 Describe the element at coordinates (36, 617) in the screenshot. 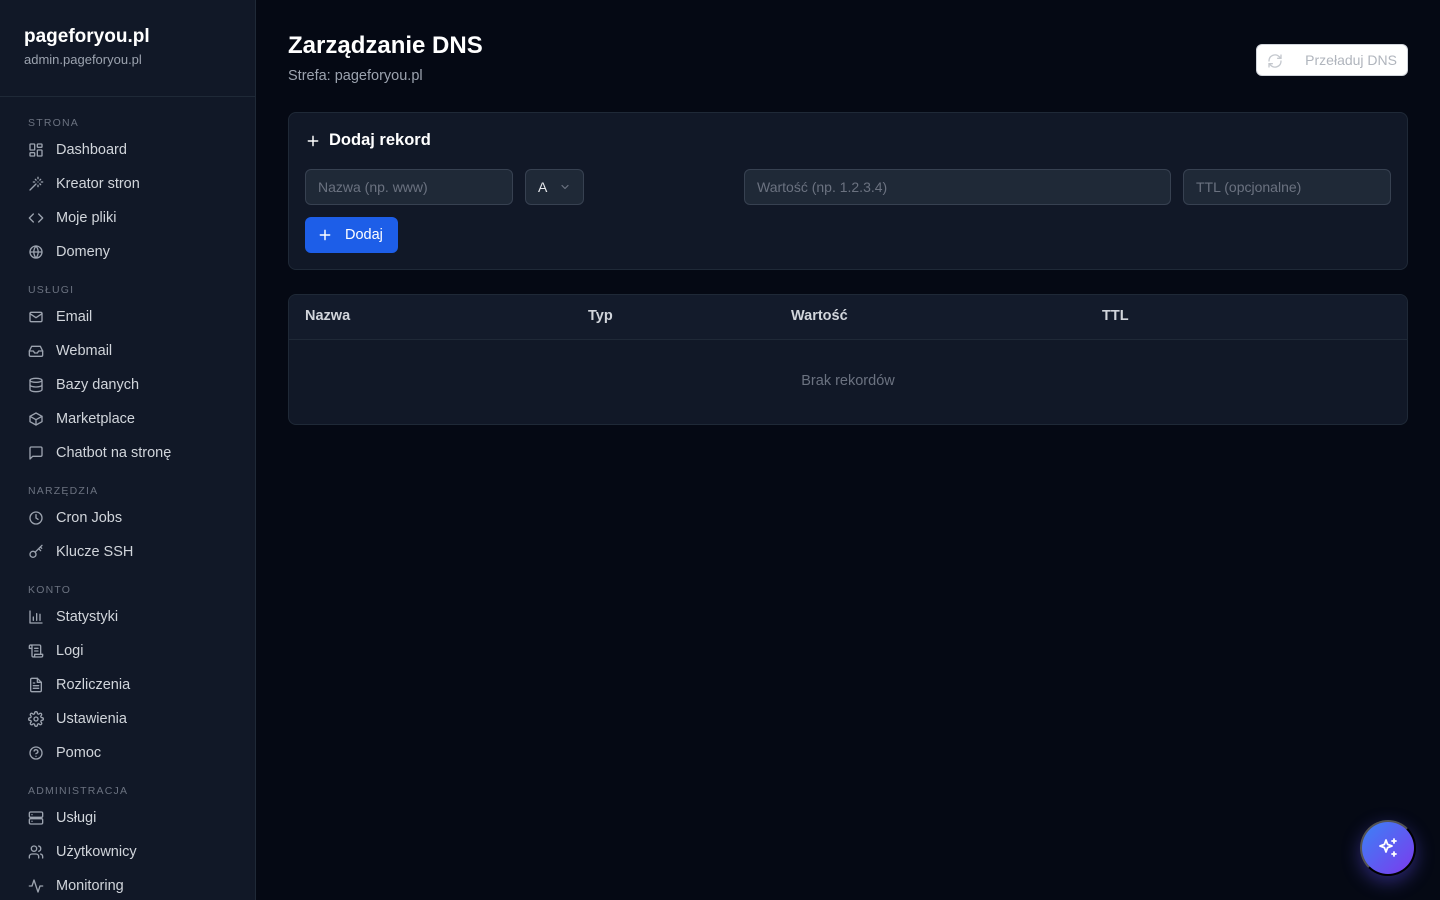

I see `bar-chart-icon` at that location.